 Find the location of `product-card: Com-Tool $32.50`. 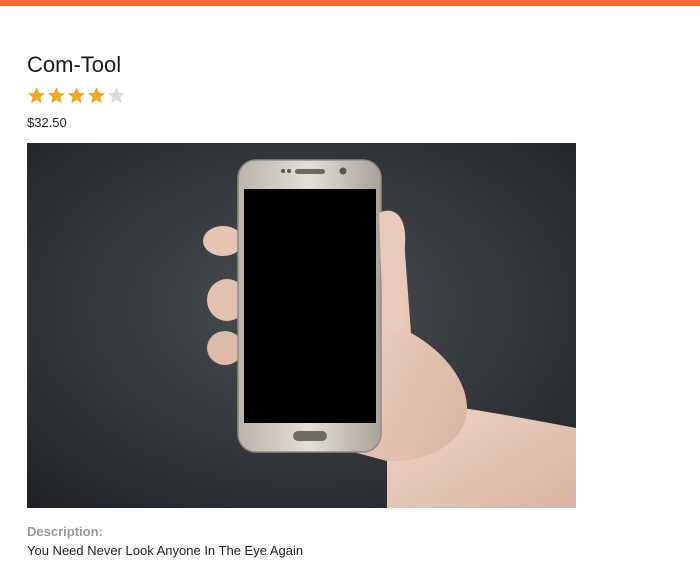

product-card: Com-Tool $32.50 is located at coordinates (307, 90).